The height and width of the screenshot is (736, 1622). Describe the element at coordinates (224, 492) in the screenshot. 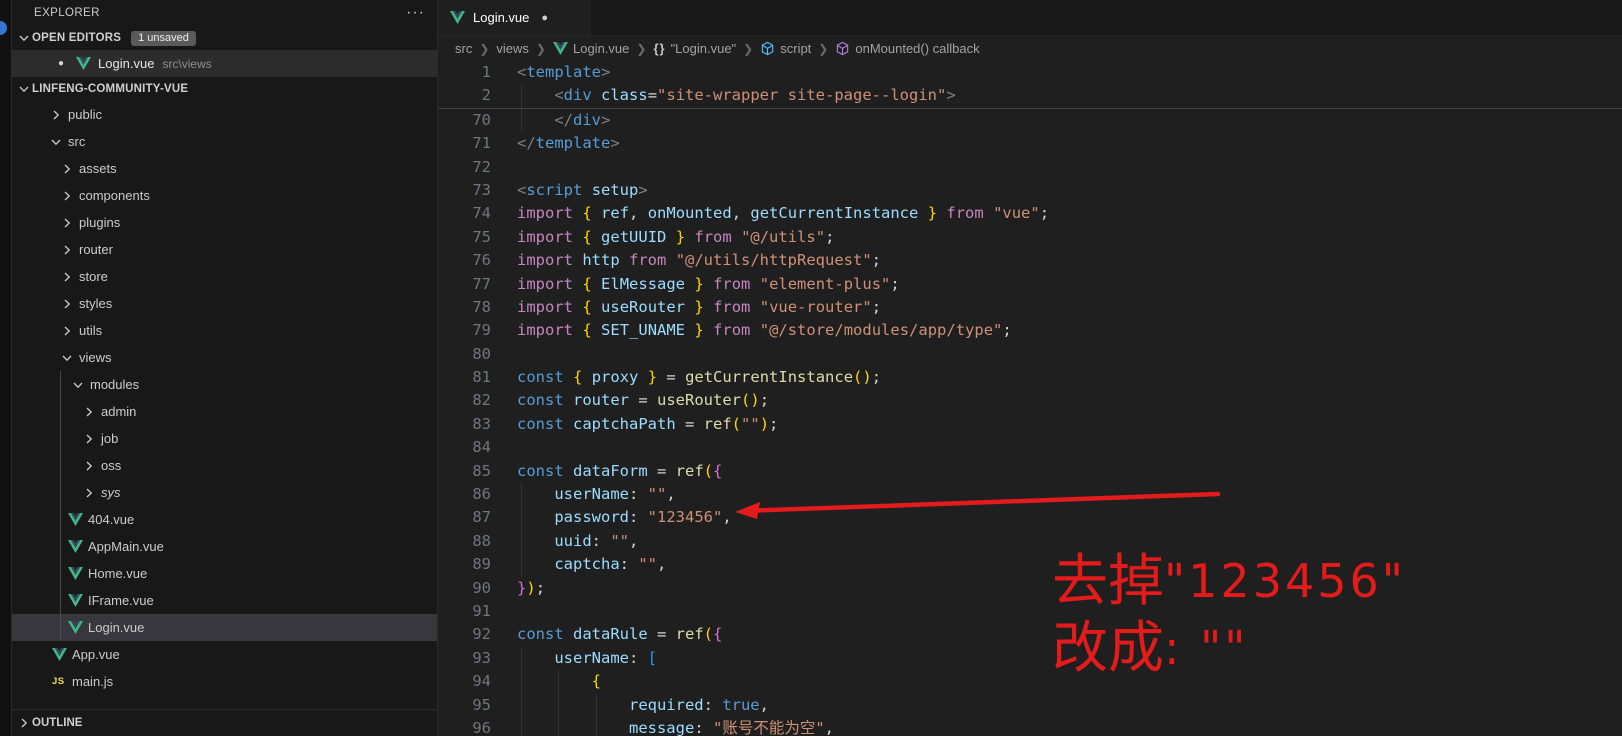

I see `tree-item-sys: sys` at that location.